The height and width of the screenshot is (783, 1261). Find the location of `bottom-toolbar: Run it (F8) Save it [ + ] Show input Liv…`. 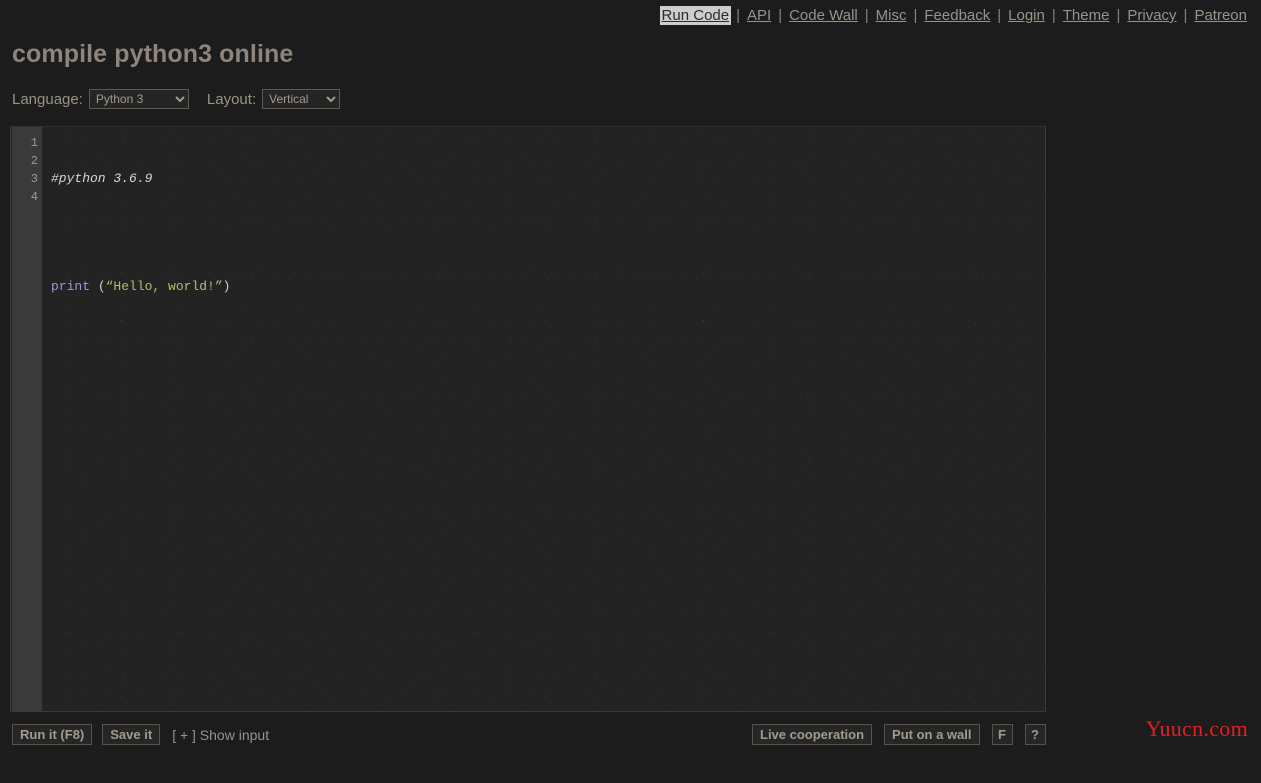

bottom-toolbar: Run it (F8) Save it [ + ] Show input Liv… is located at coordinates (630, 736).